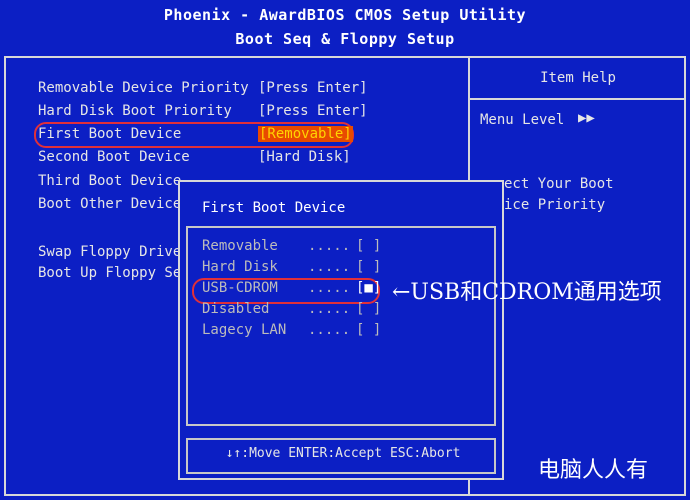  I want to click on bios-subtitle: Boot Seq & Floppy Setup, so click(345, 39).